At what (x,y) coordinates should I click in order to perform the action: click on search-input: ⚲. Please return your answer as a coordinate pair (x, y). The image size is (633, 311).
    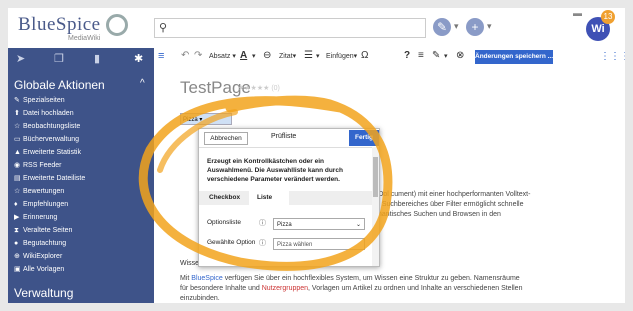
    Looking at the image, I should click on (290, 28).